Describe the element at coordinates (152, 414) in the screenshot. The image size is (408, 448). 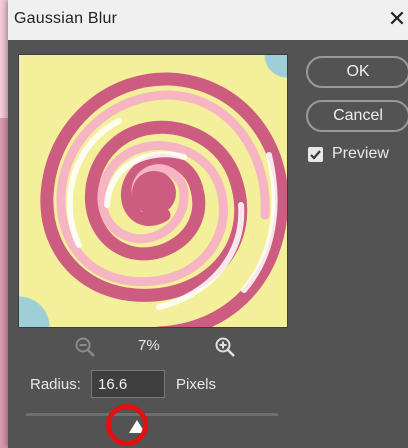
I see `radius-slider-track` at that location.